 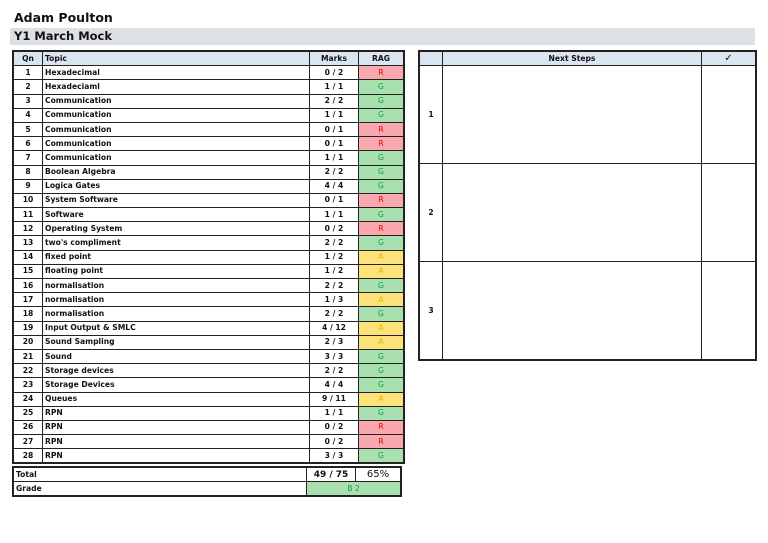 I want to click on table-row: 5 Communication 0 / 1 R, so click(x=208, y=129).